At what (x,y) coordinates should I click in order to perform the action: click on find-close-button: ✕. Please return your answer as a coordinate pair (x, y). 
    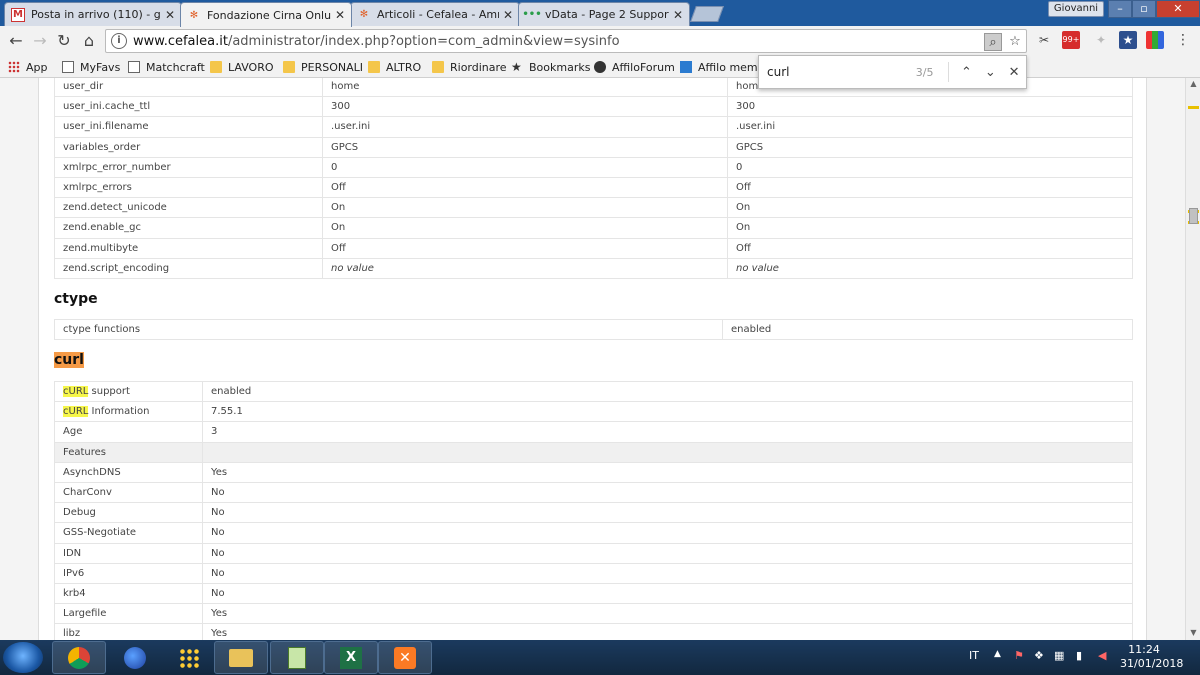
    Looking at the image, I should click on (1014, 72).